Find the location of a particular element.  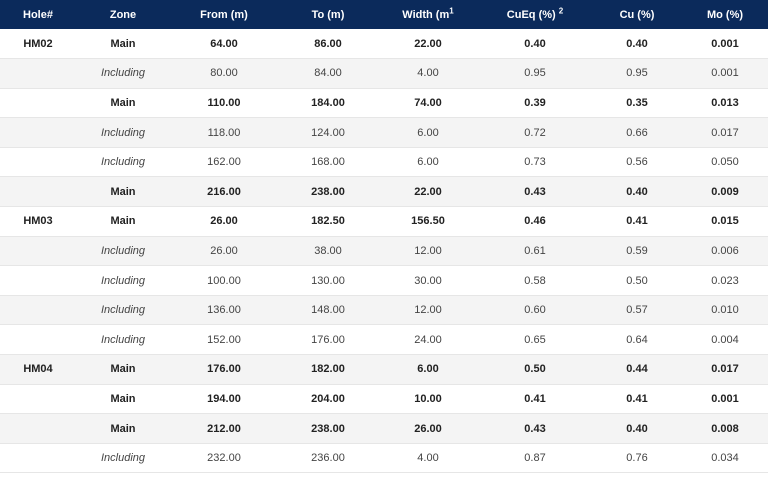

cell-mo: 0.010 is located at coordinates (725, 310).